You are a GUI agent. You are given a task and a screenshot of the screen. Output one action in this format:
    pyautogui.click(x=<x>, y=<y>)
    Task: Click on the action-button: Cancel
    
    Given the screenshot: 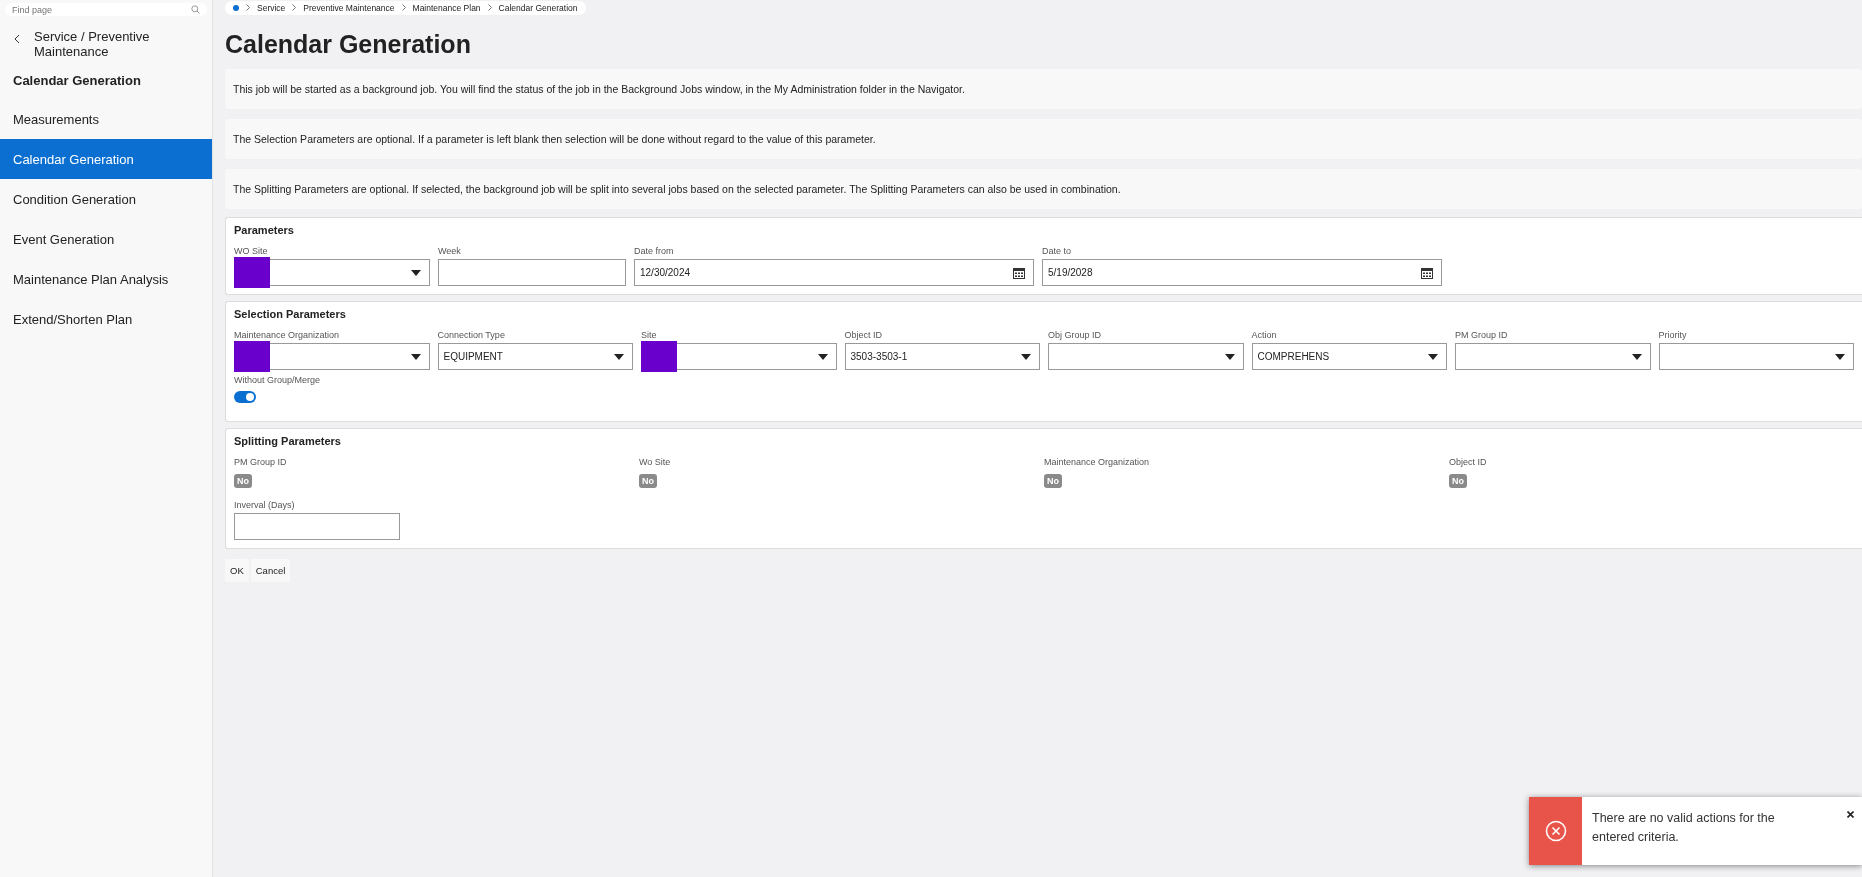 What is the action you would take?
    pyautogui.click(x=270, y=570)
    